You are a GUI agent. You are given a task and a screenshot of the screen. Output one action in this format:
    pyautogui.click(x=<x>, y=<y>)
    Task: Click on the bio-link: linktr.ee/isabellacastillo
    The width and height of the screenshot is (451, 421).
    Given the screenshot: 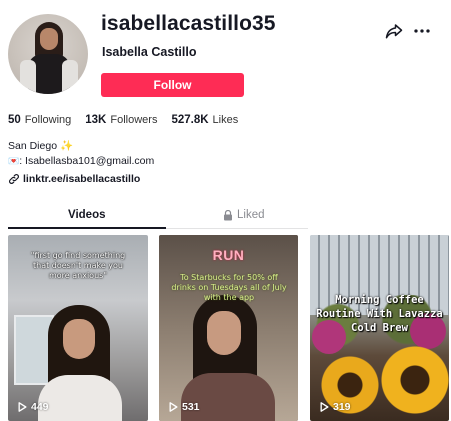 What is the action you would take?
    pyautogui.click(x=74, y=179)
    